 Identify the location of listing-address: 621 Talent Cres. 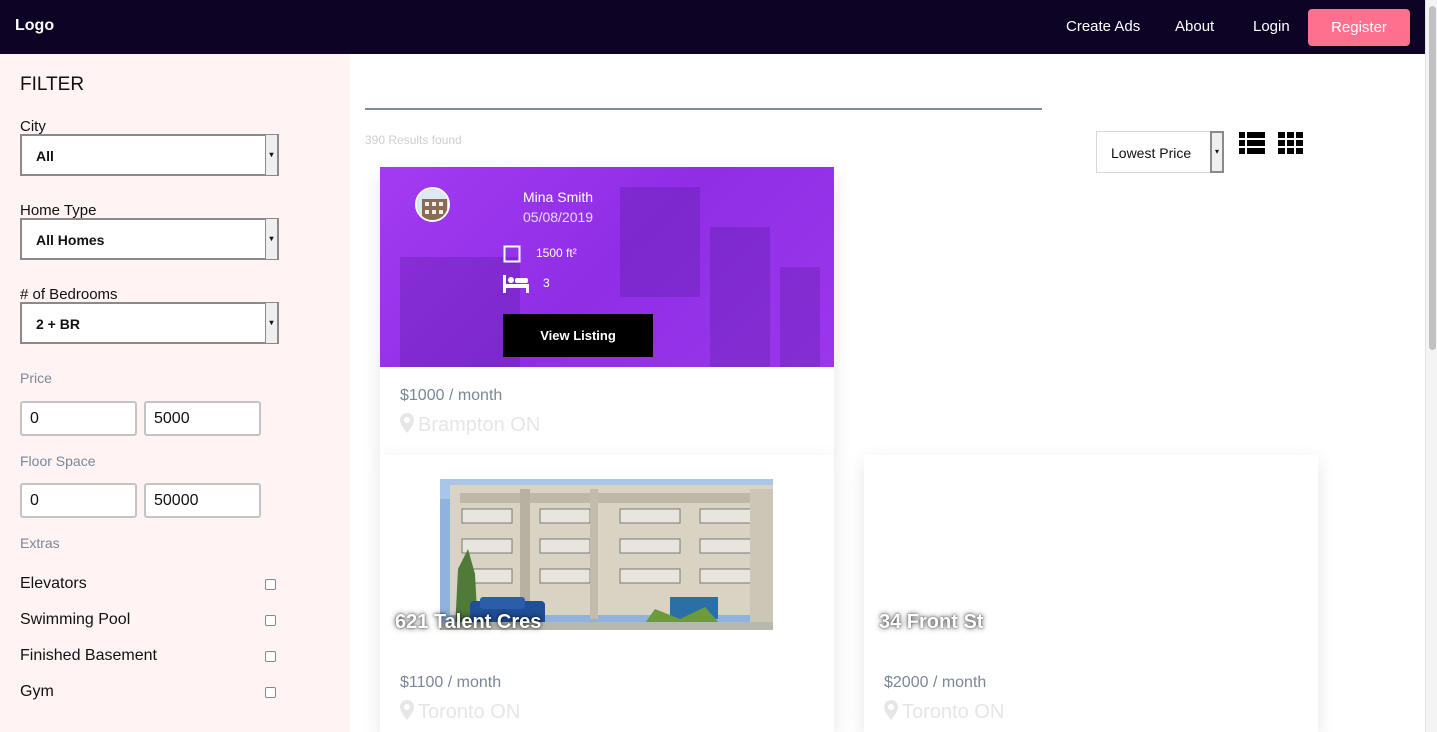
(468, 622).